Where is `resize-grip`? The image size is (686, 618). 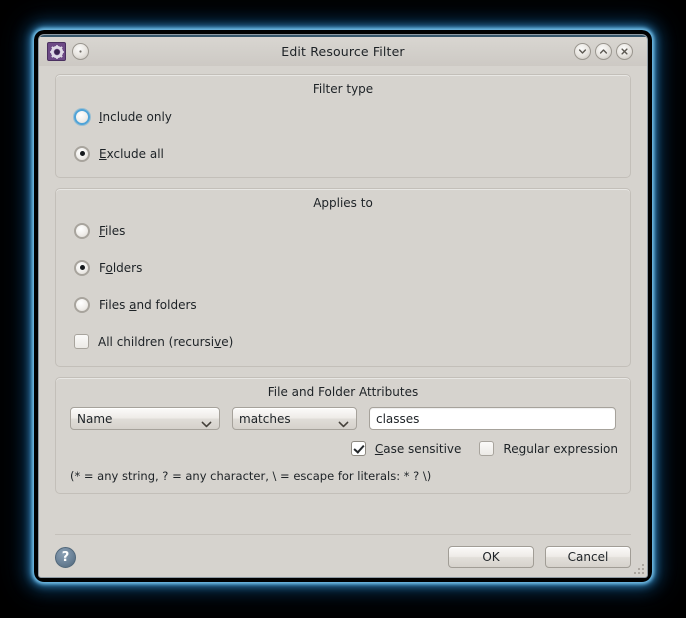
resize-grip is located at coordinates (638, 568).